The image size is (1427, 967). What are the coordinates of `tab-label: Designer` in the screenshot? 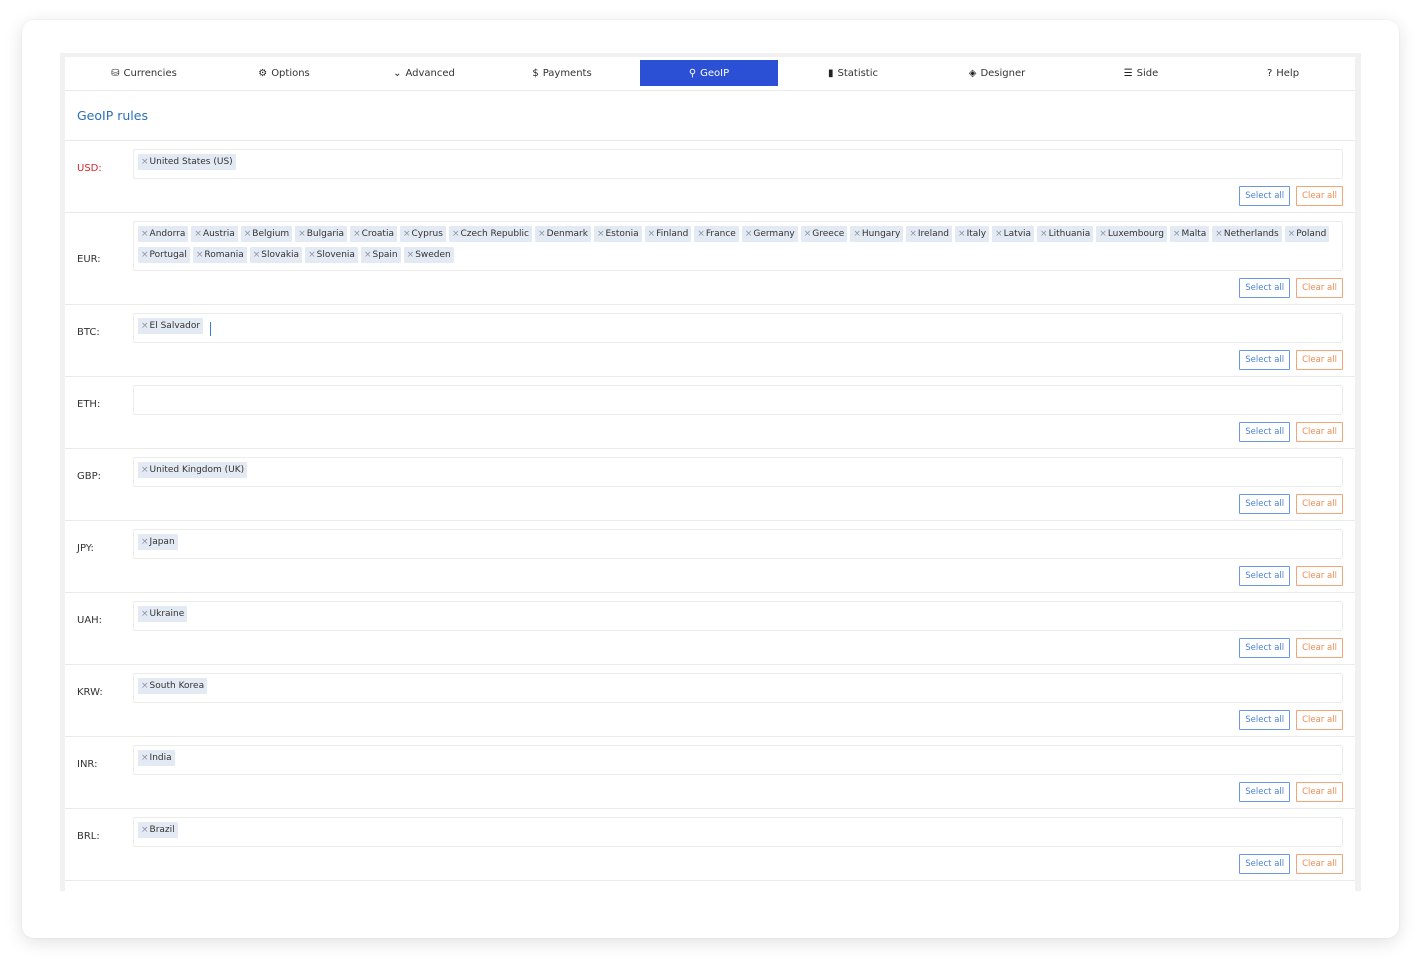 It's located at (1003, 73).